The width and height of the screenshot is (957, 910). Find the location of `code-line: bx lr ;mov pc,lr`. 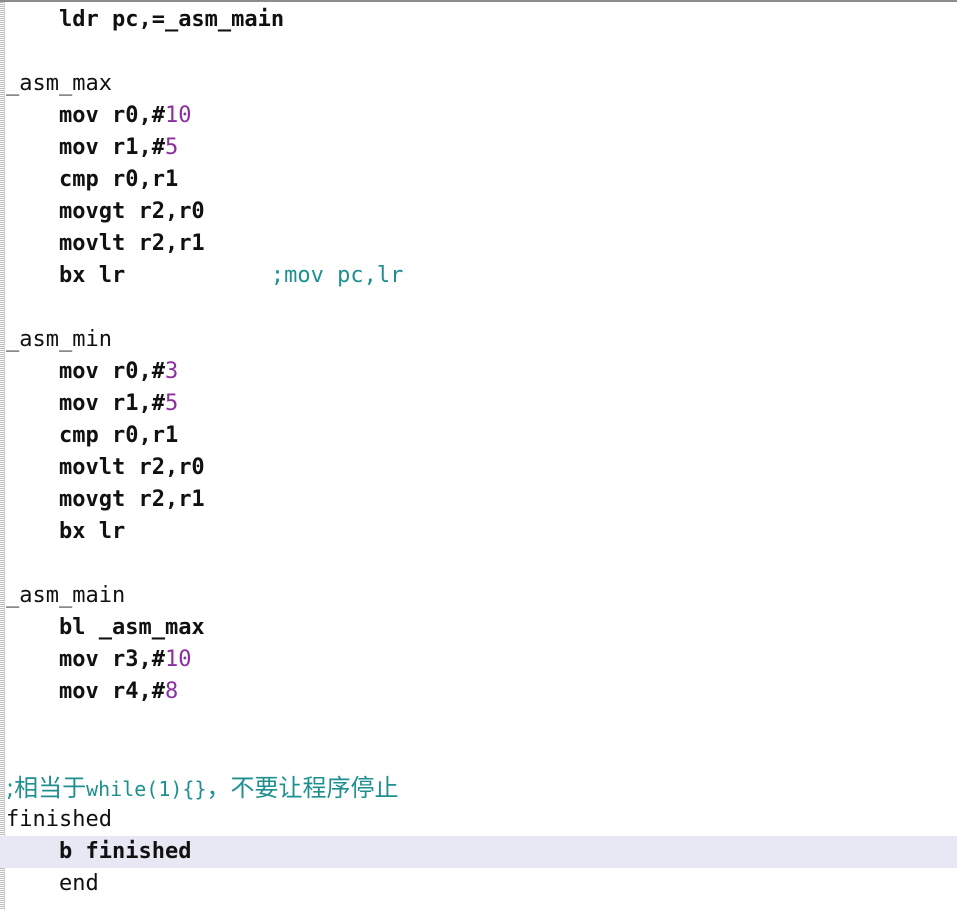

code-line: bx lr ;mov pc,lr is located at coordinates (481, 276).